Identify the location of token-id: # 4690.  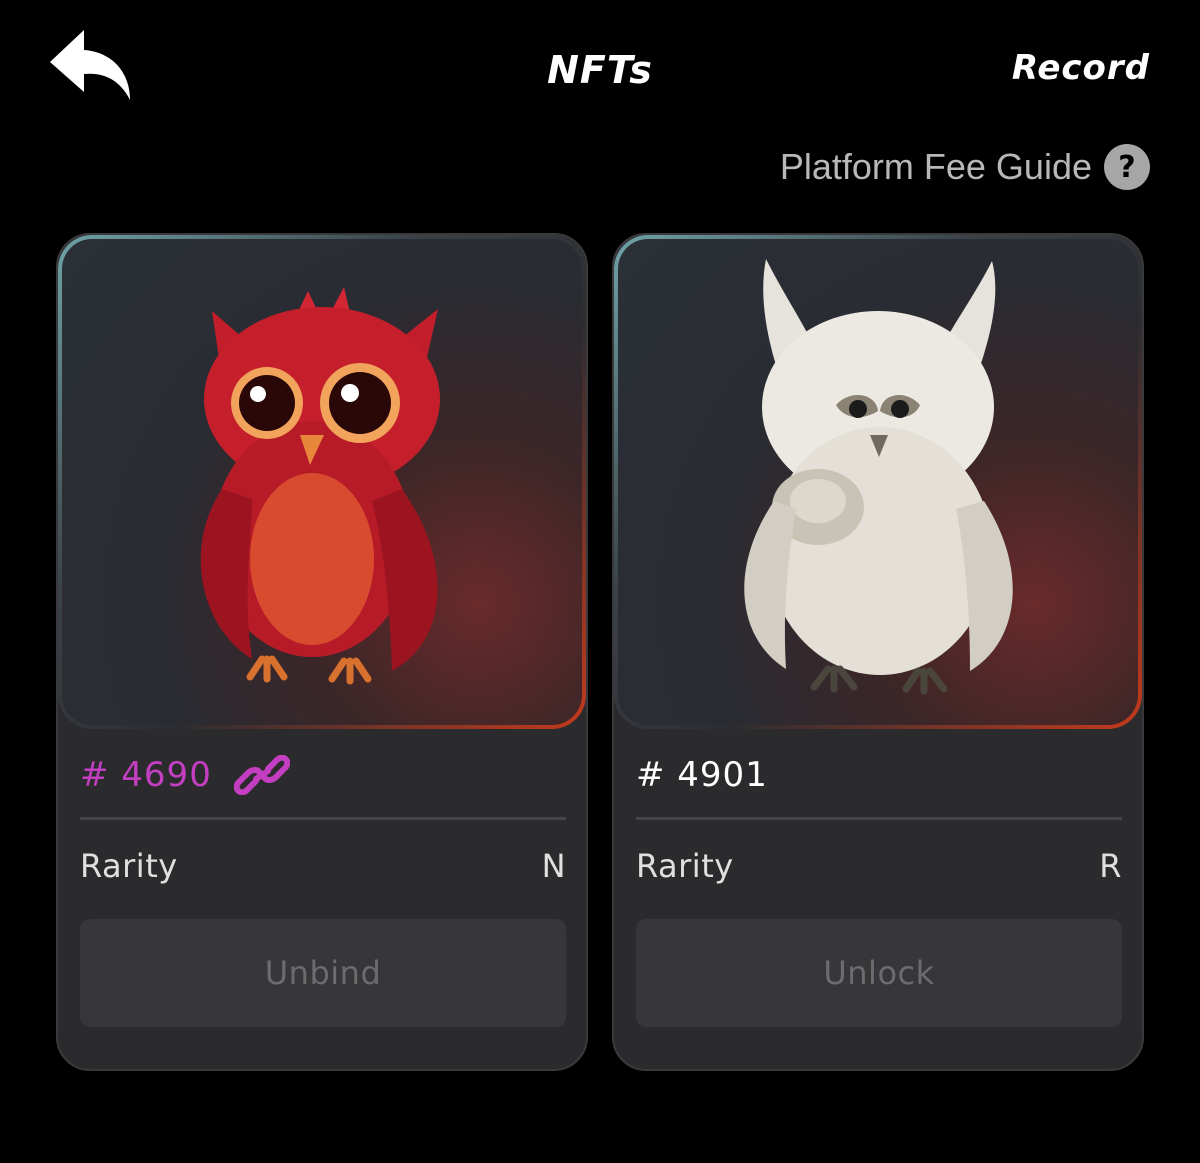
(146, 775).